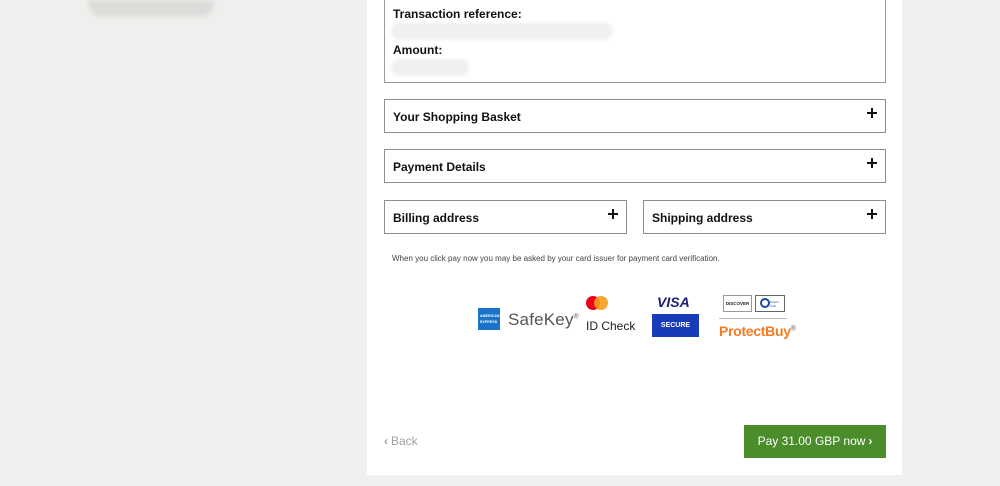 This screenshot has height=486, width=1000. What do you see at coordinates (457, 14) in the screenshot?
I see `transaction-reference-label: Transaction reference:` at bounding box center [457, 14].